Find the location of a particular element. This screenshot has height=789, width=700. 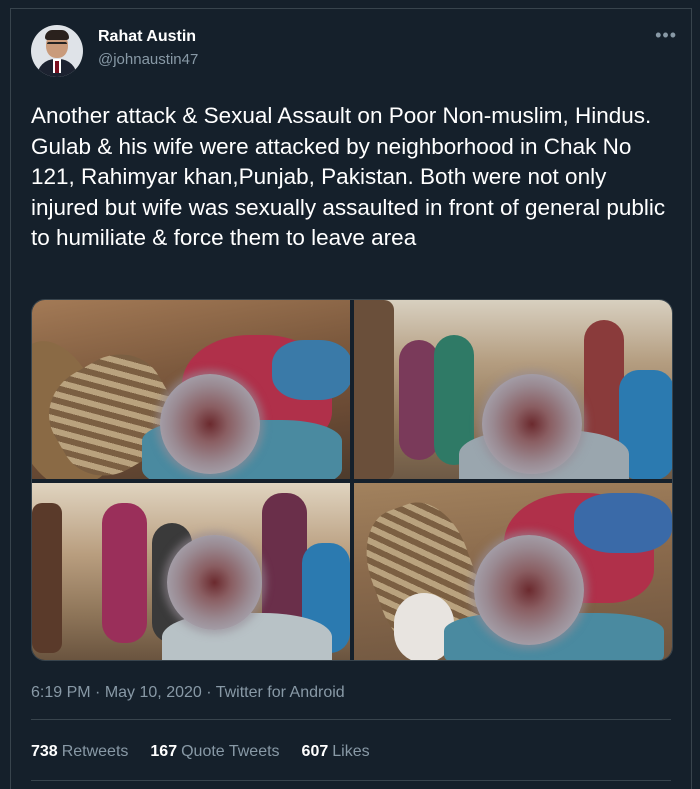

tweet-source: Twitter for Android is located at coordinates (280, 692).